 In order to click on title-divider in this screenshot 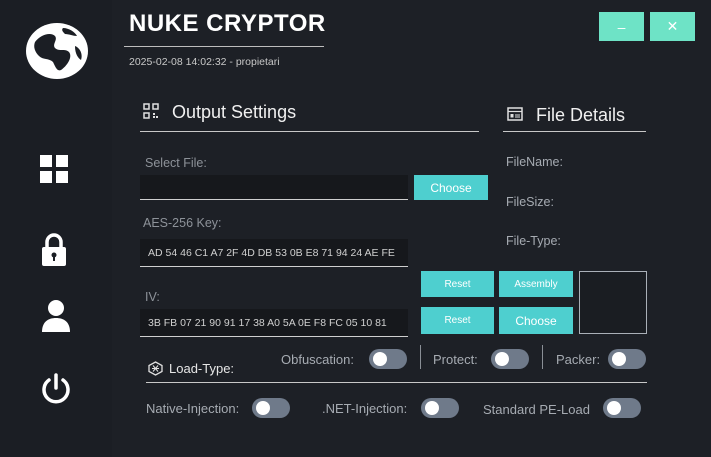, I will do `click(224, 46)`.